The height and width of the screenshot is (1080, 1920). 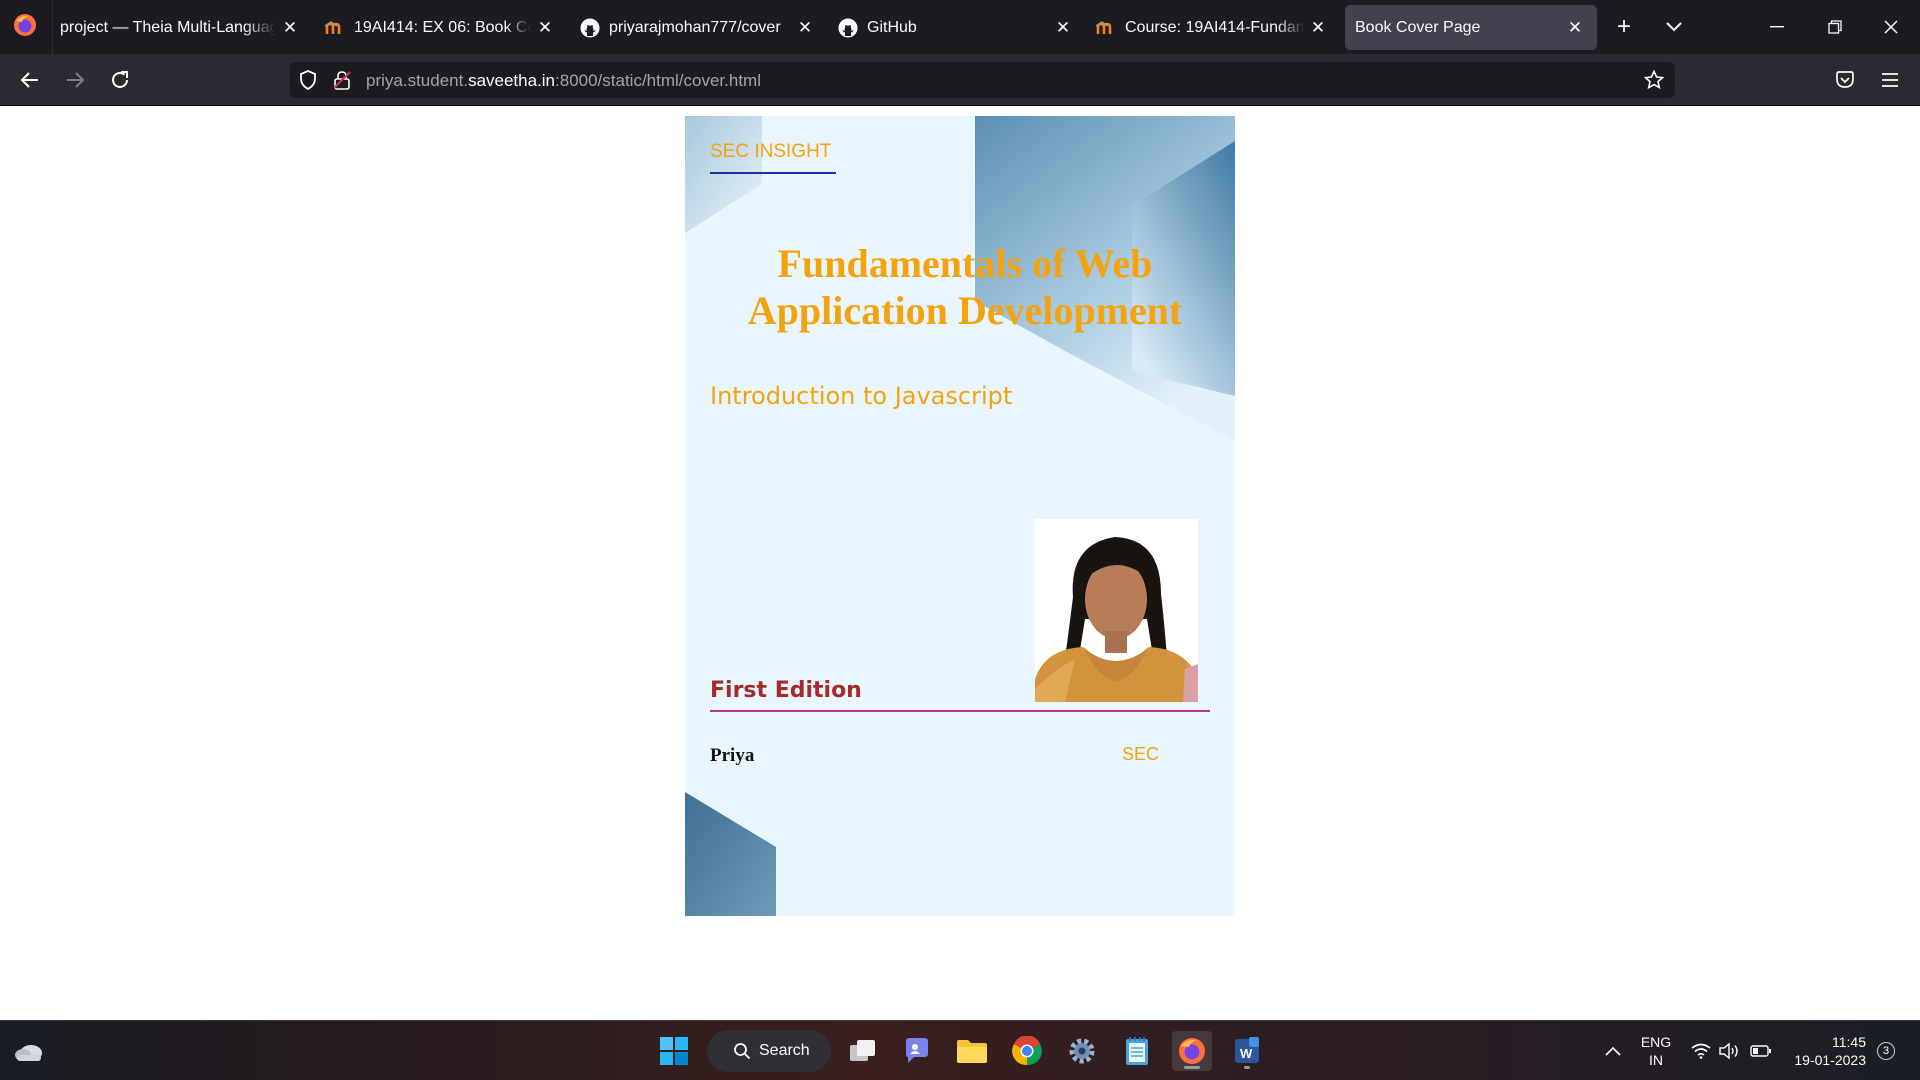 What do you see at coordinates (1418, 27) in the screenshot?
I see `tab-label: Book Cover Page` at bounding box center [1418, 27].